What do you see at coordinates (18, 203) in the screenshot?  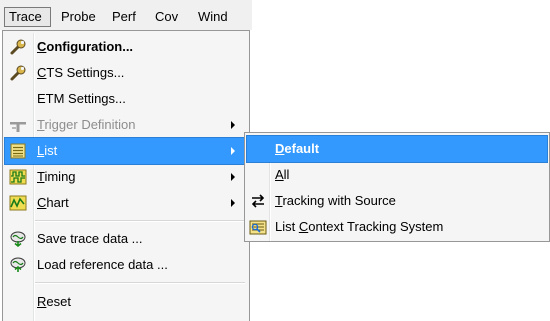 I see `chart-icon` at bounding box center [18, 203].